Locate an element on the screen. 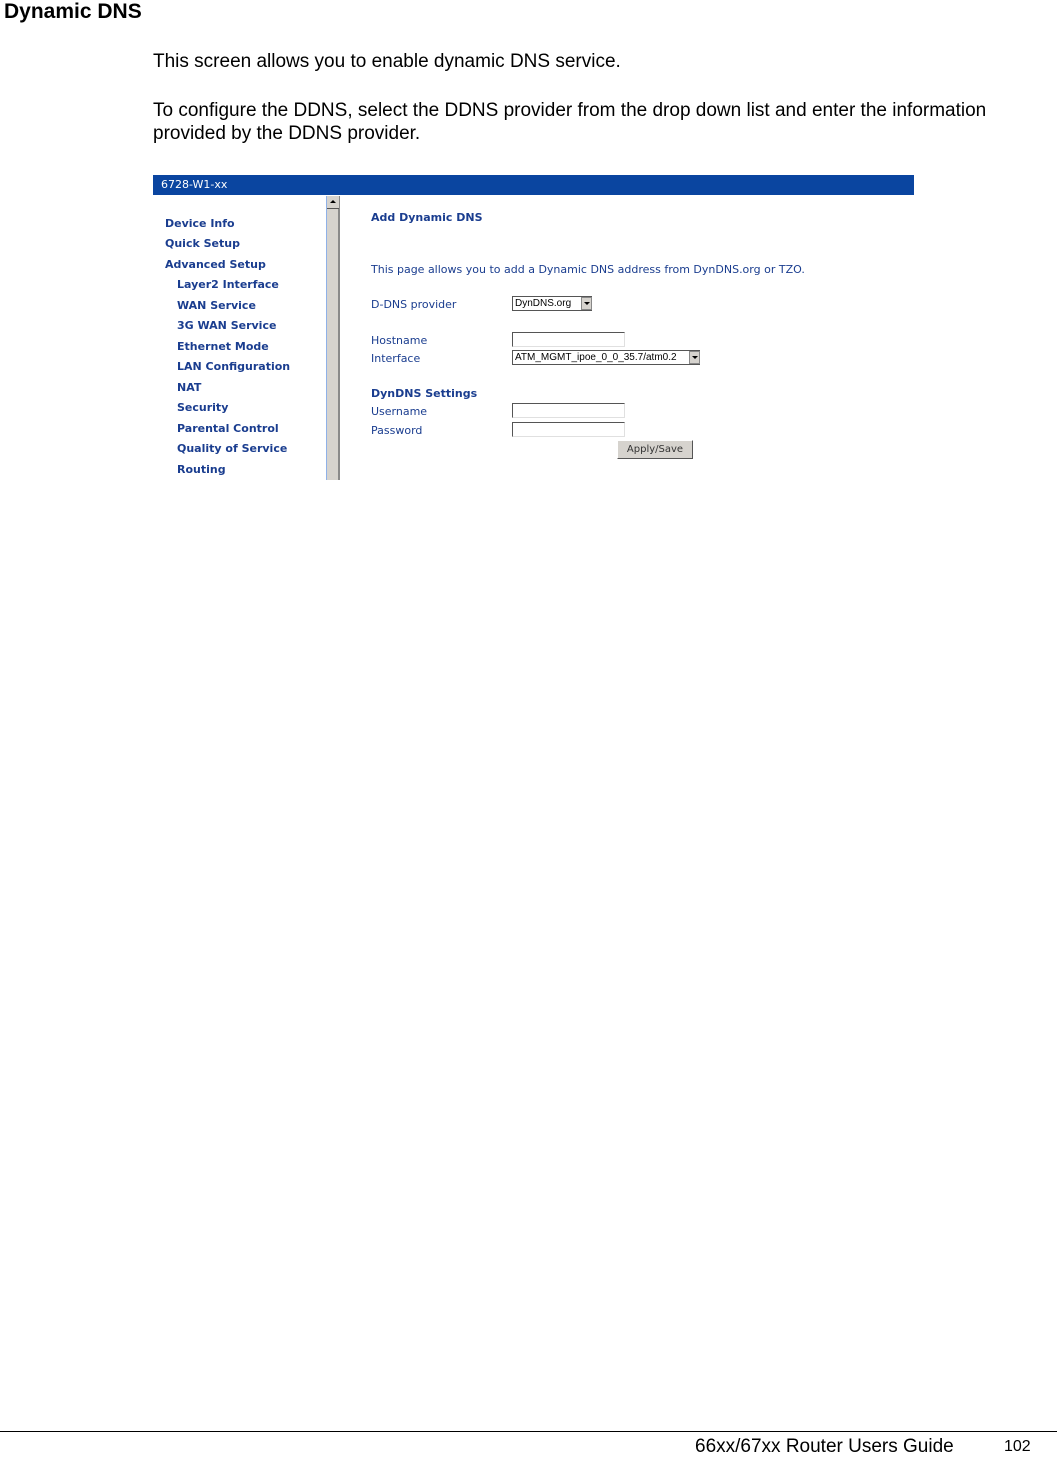  sidebar-scrollbar is located at coordinates (333, 338).